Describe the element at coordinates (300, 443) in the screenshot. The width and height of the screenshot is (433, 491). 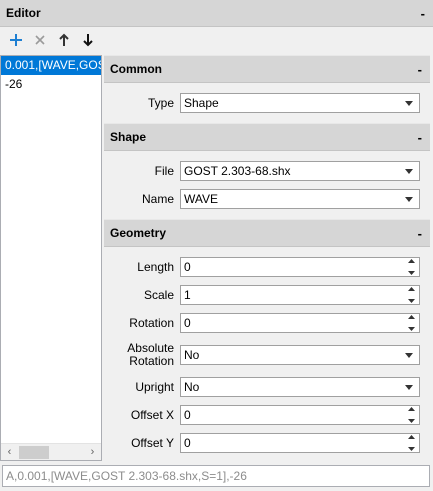
I see `offset-y-spinbox: 0` at that location.